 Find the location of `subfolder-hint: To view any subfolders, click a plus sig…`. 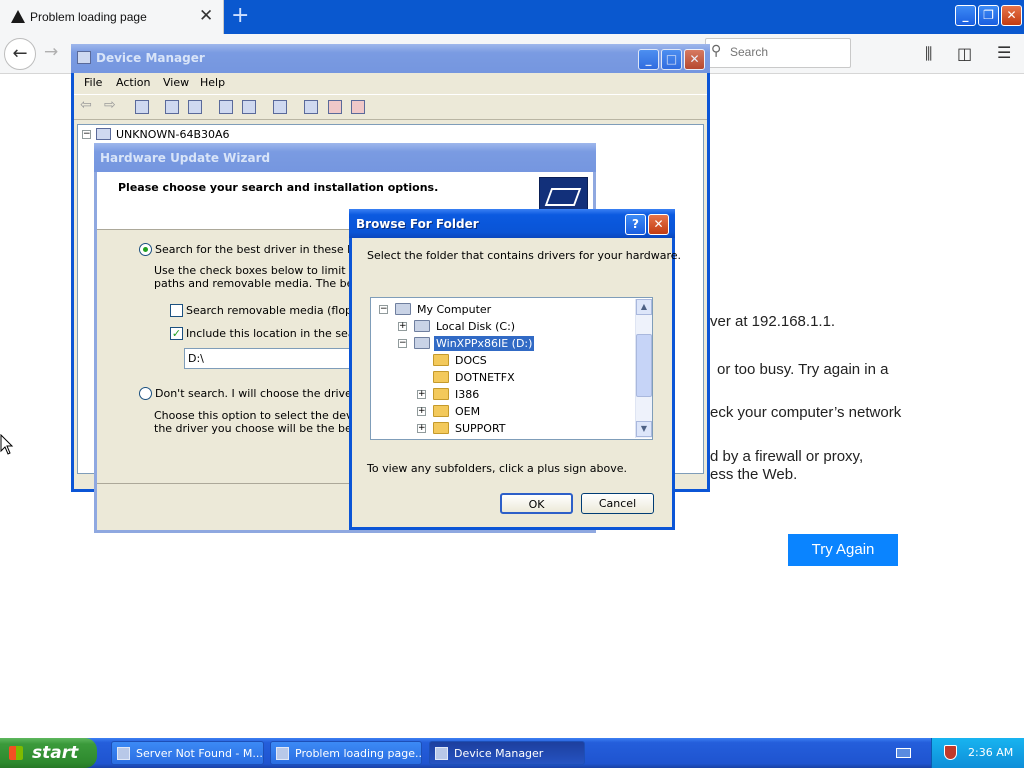

subfolder-hint: To view any subfolders, click a plus sig… is located at coordinates (497, 468).